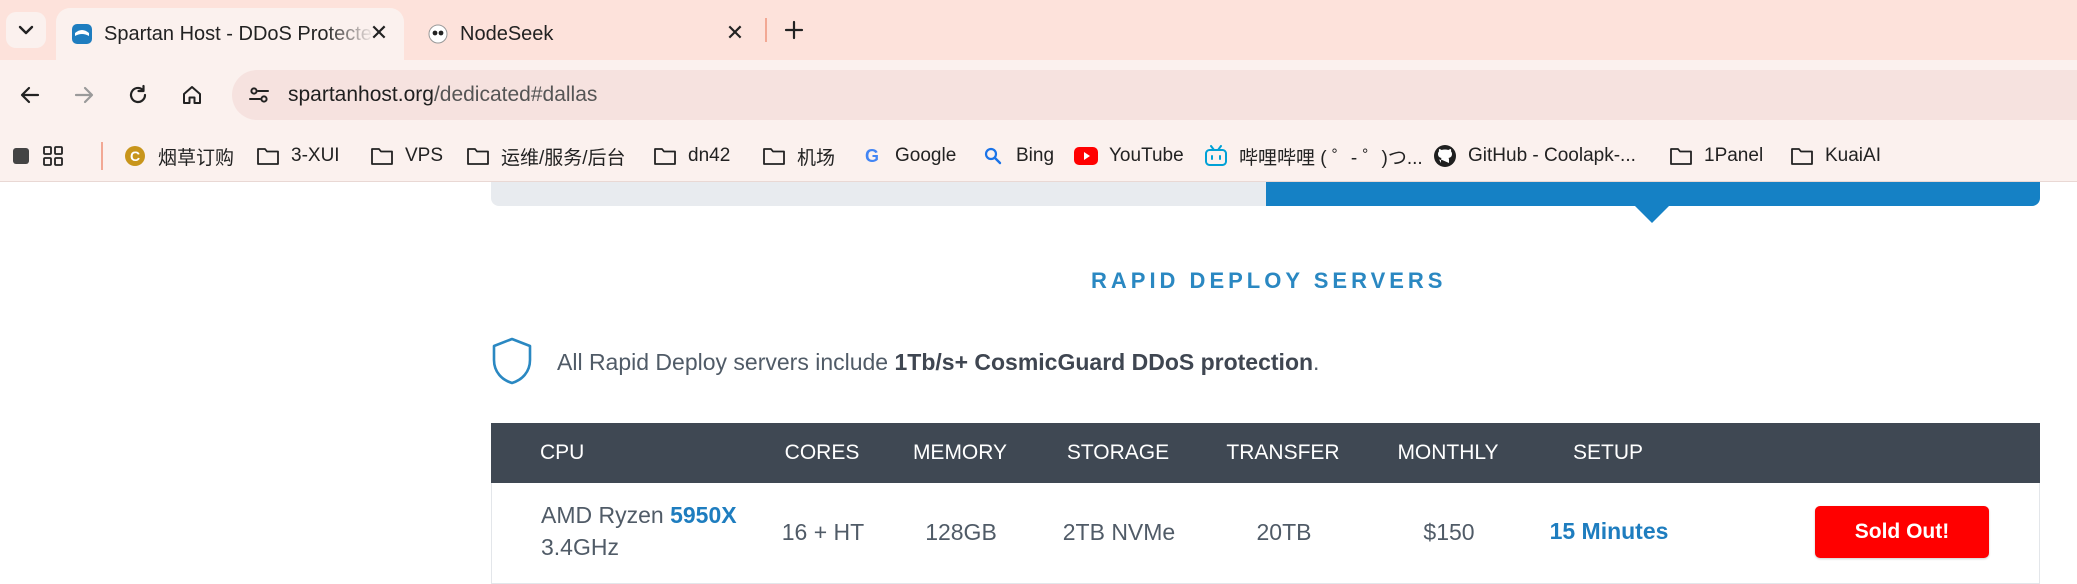 Image resolution: width=2077 pixels, height=584 pixels. Describe the element at coordinates (816, 158) in the screenshot. I see `bookmark-label: 机场` at that location.